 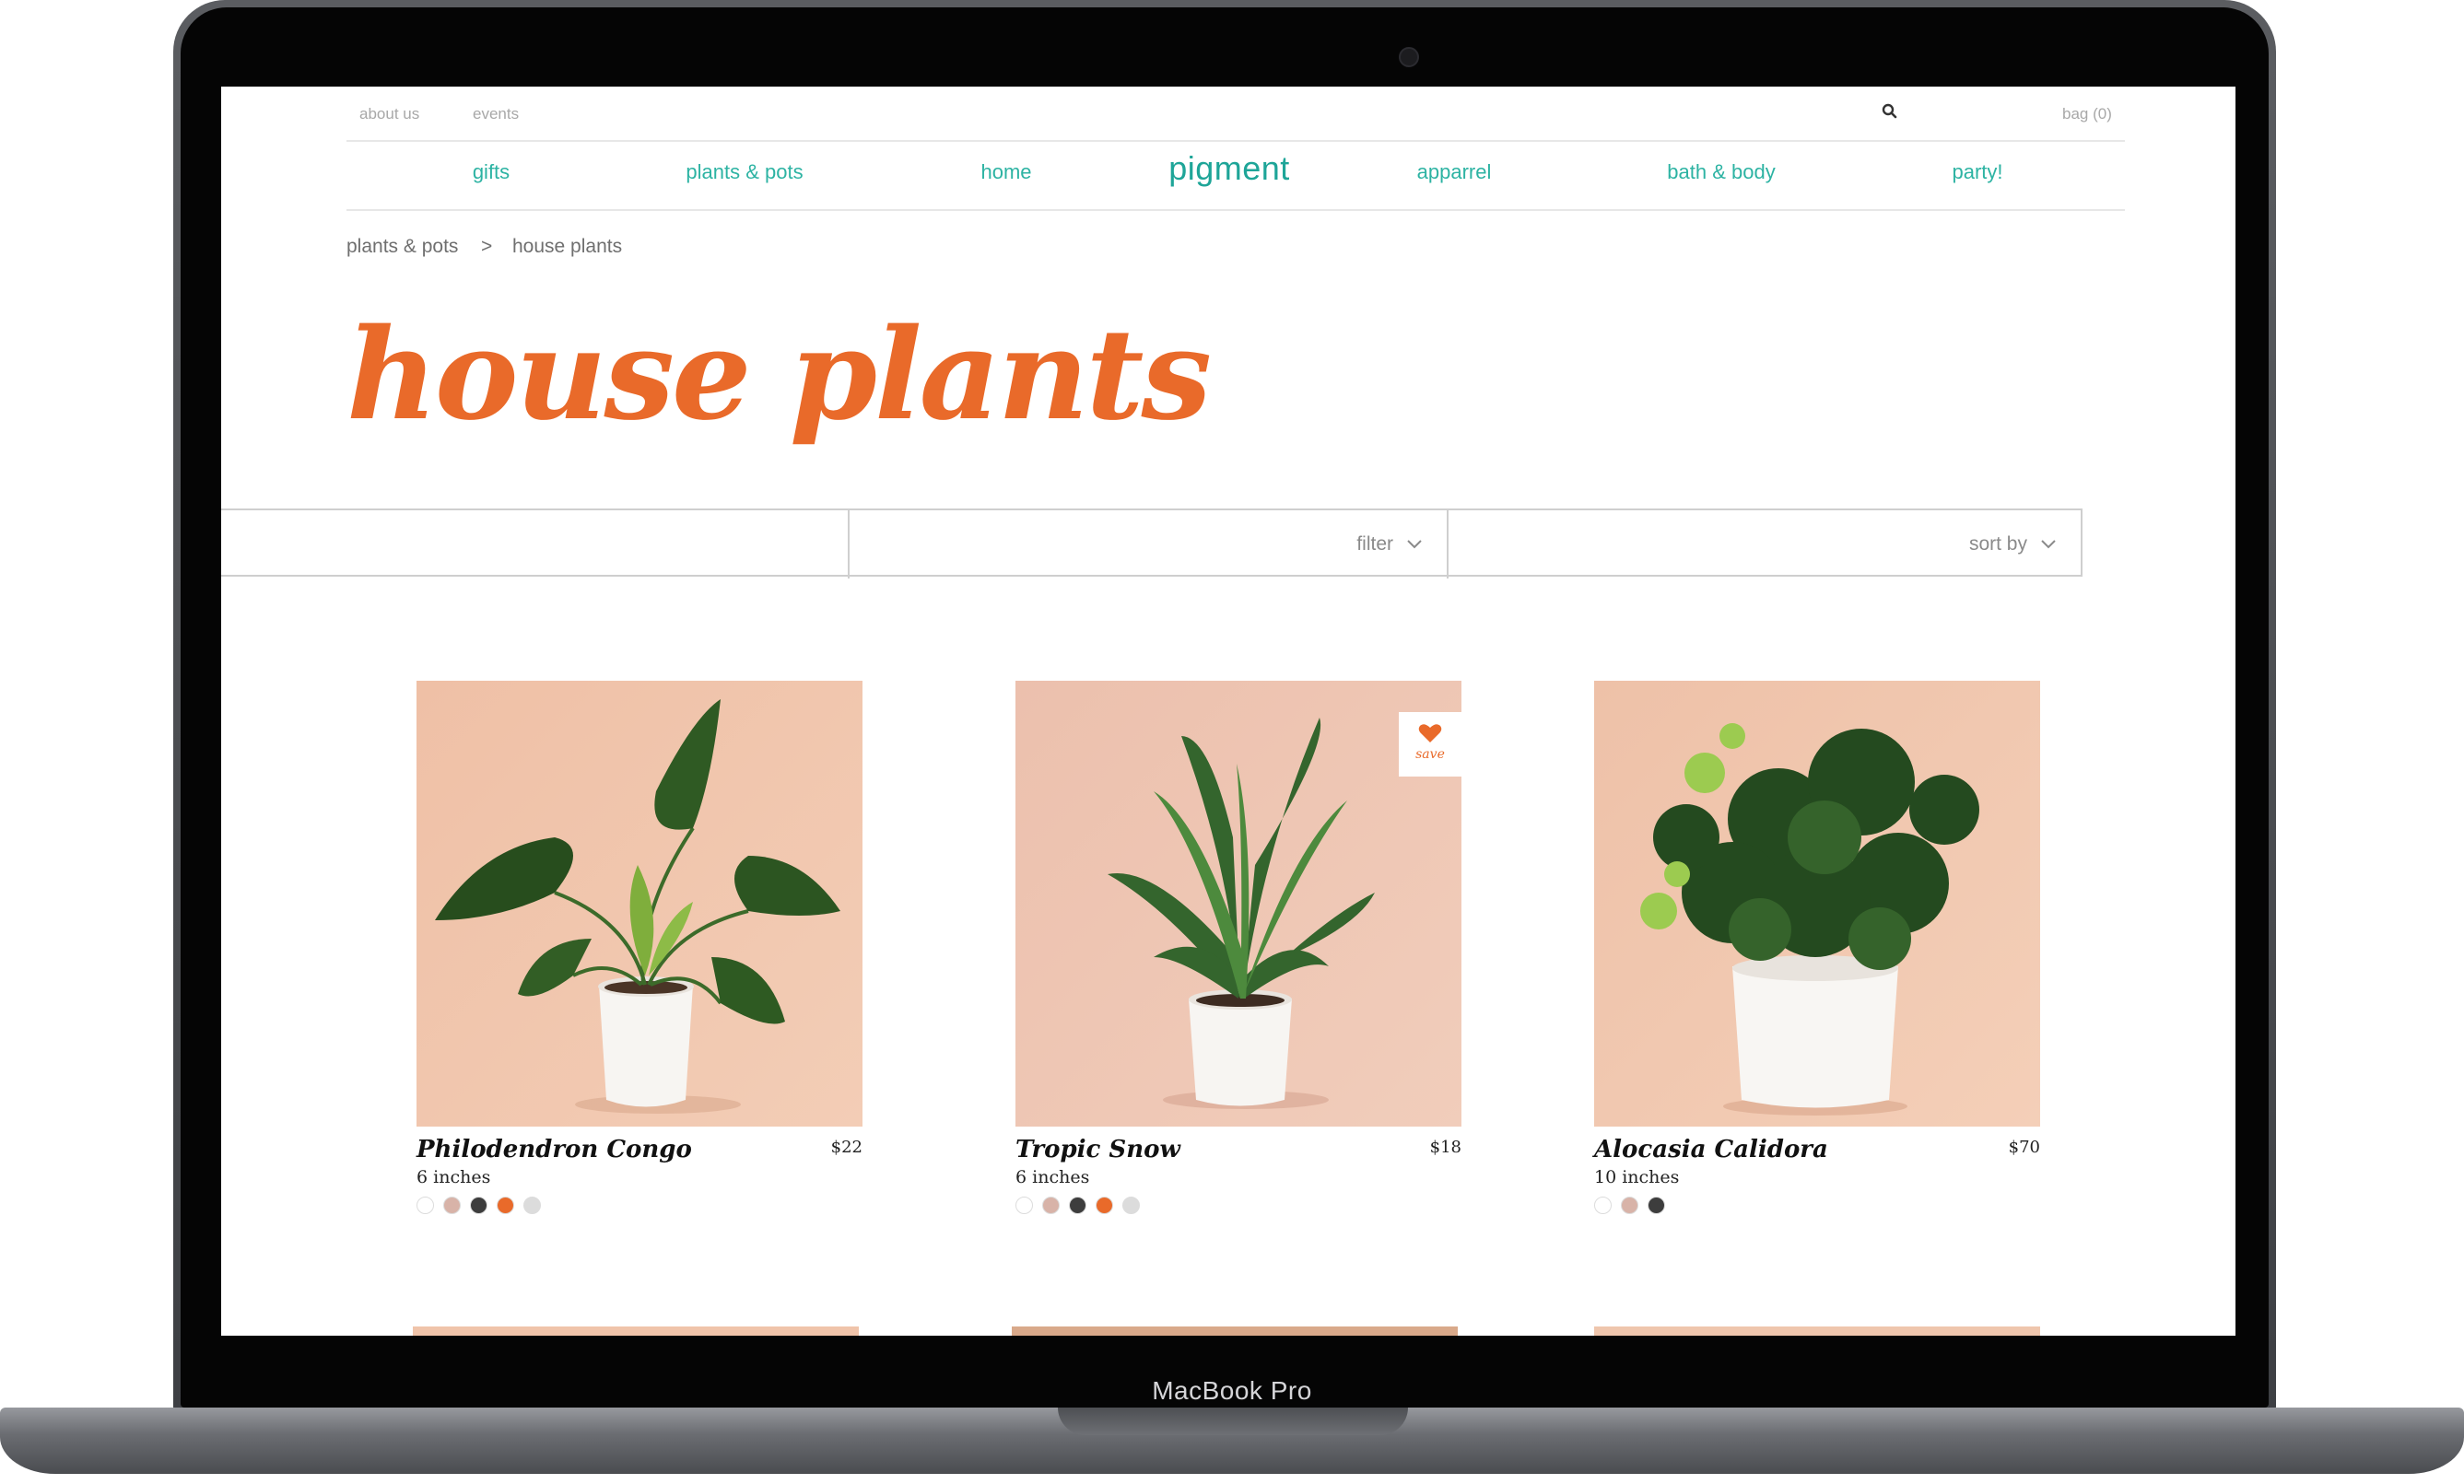 I want to click on product-price: $22, so click(x=846, y=1147).